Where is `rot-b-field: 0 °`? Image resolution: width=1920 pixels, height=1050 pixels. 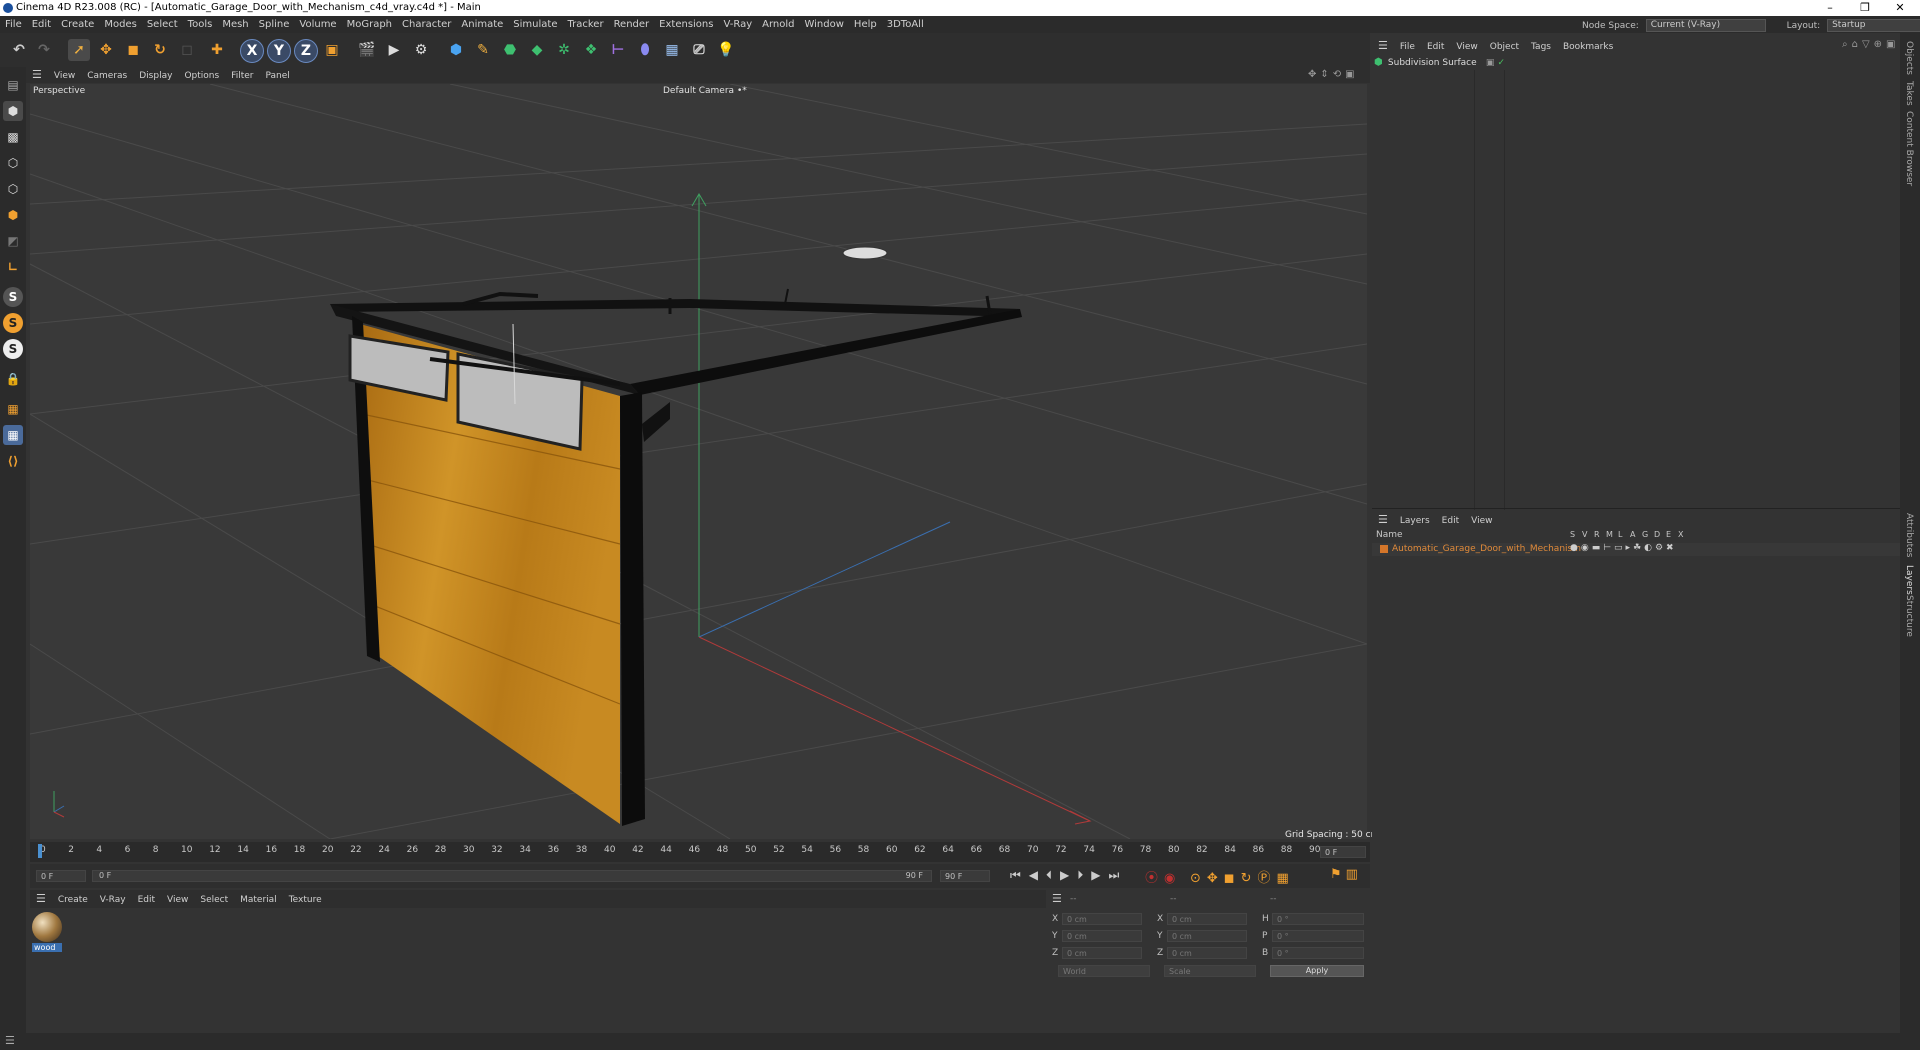 rot-b-field: 0 ° is located at coordinates (1318, 953).